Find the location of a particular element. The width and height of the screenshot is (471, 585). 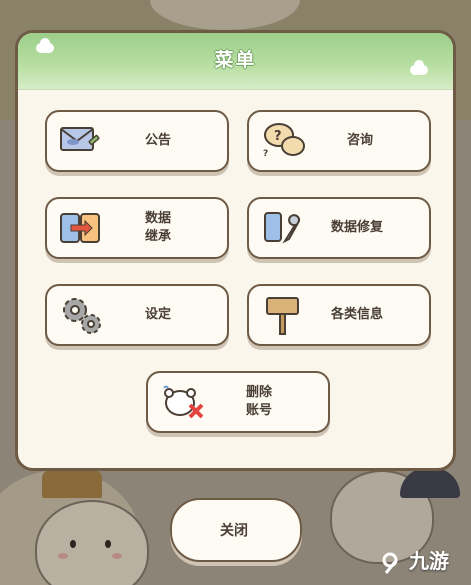

menu-title: 菜单 is located at coordinates (235, 60).